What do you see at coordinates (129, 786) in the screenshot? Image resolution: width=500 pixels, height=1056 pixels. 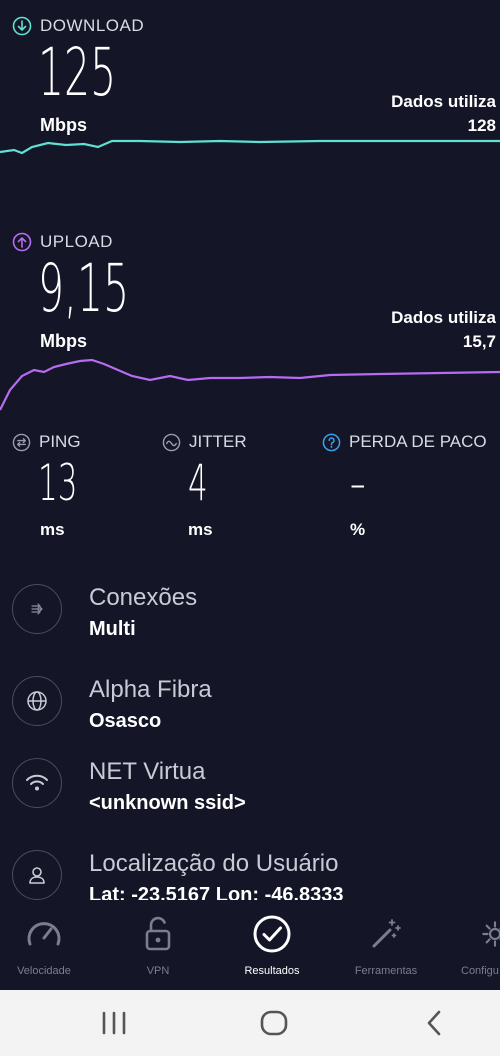 I see `network-row: NET Virtua <unknown ssid>` at bounding box center [129, 786].